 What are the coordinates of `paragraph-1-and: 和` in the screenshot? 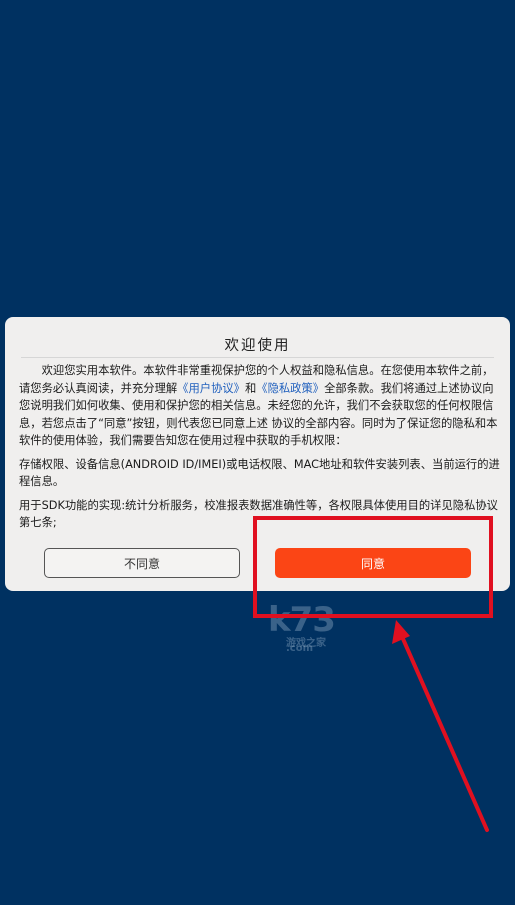 It's located at (250, 388).